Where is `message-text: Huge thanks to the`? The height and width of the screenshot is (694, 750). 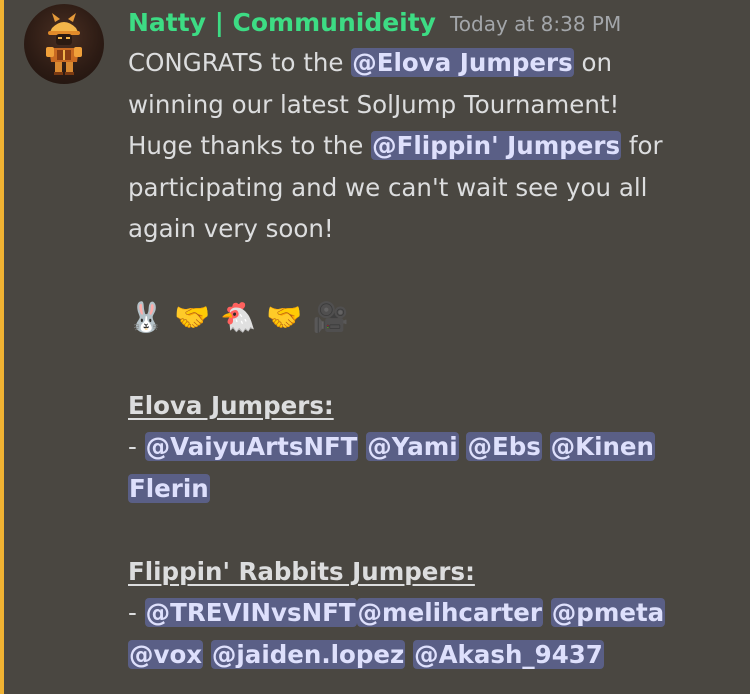
message-text: Huge thanks to the is located at coordinates (250, 145).